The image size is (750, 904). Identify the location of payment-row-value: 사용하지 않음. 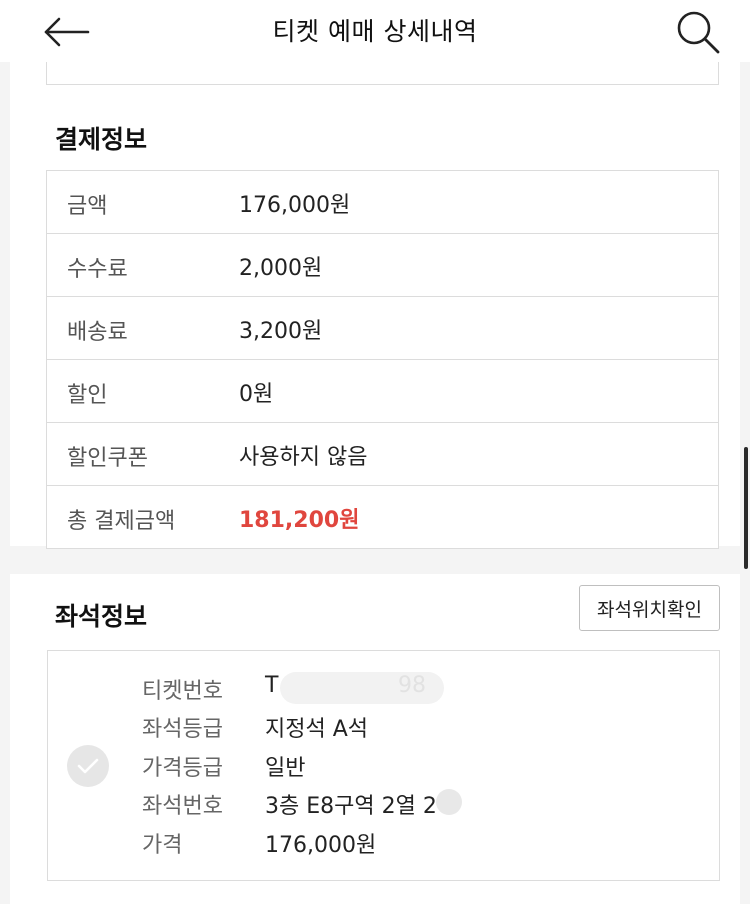
(303, 457).